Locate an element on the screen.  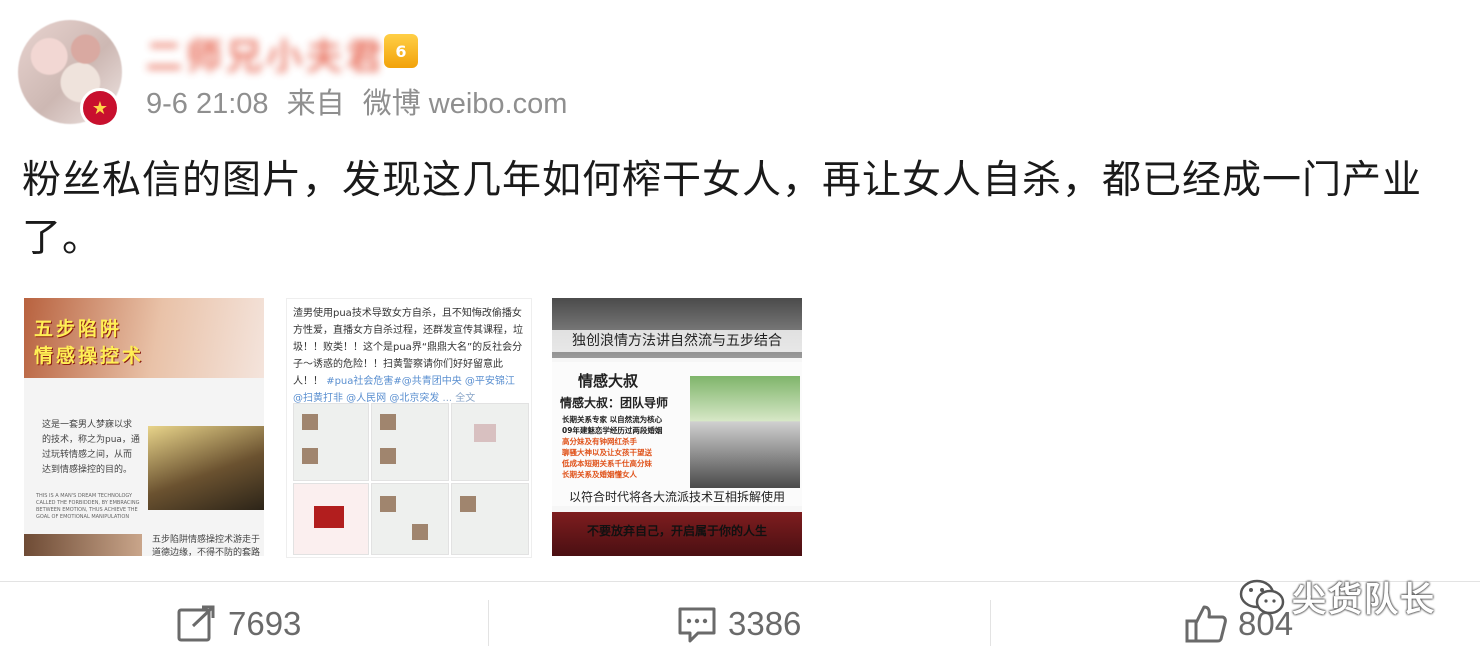
image2-chat-grid is located at coordinates (411, 479).